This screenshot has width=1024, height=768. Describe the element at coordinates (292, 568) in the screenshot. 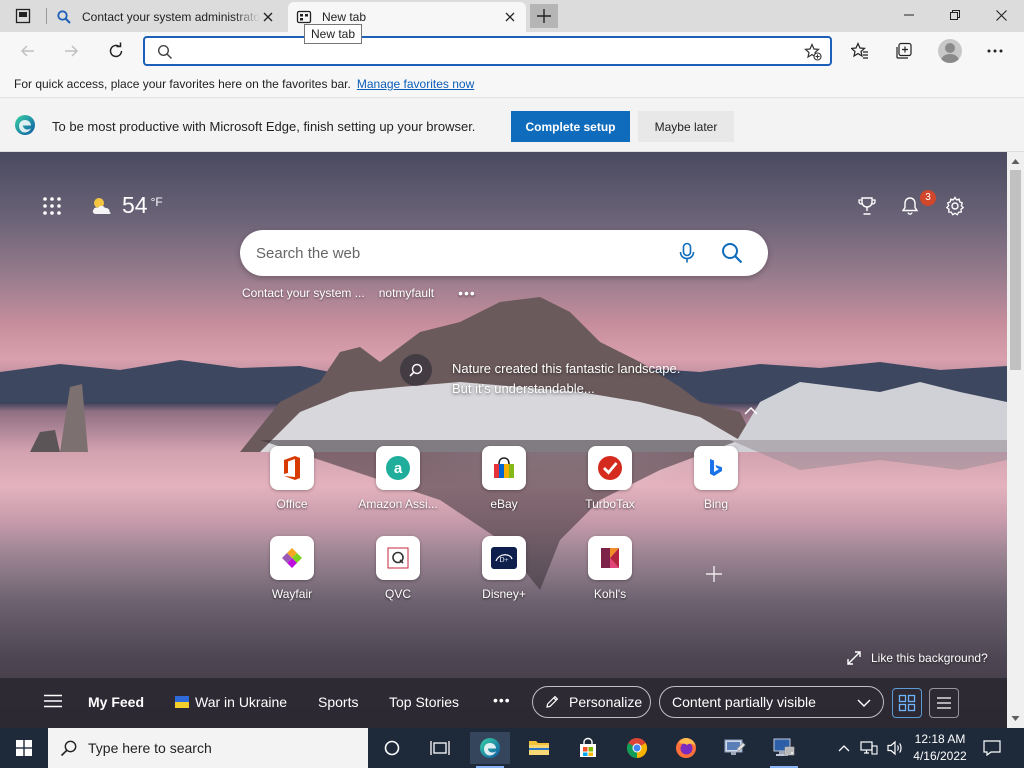

I see `quick-link-tile: Wayfair` at that location.